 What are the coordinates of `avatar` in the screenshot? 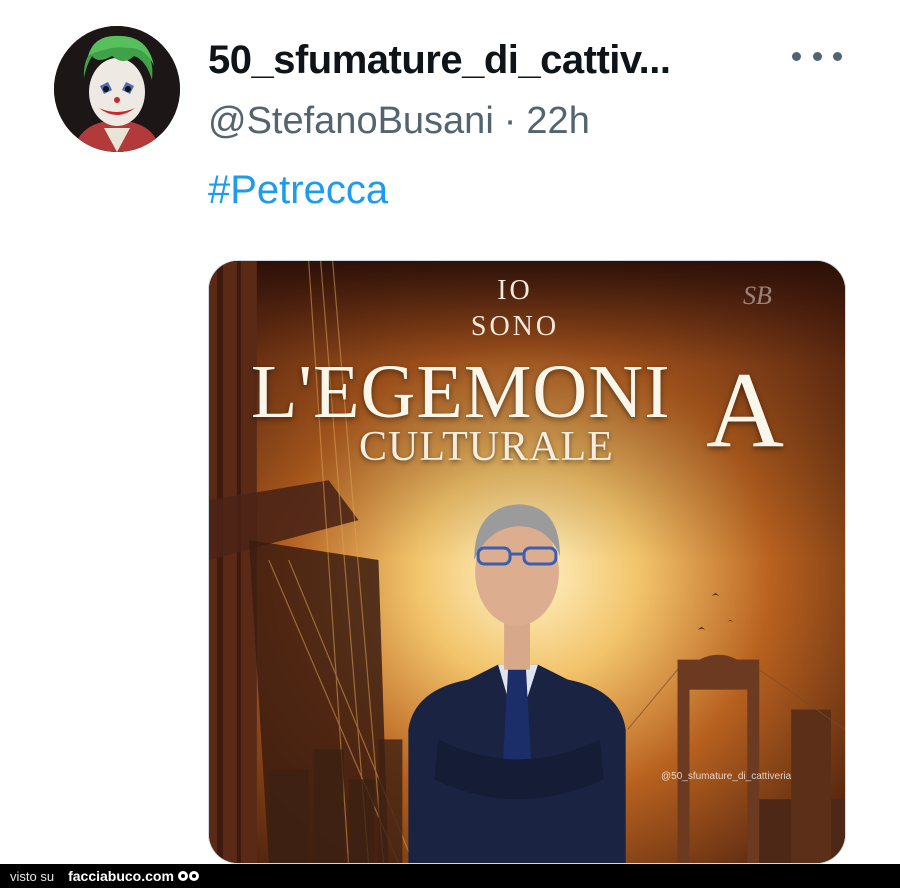 It's located at (117, 89).